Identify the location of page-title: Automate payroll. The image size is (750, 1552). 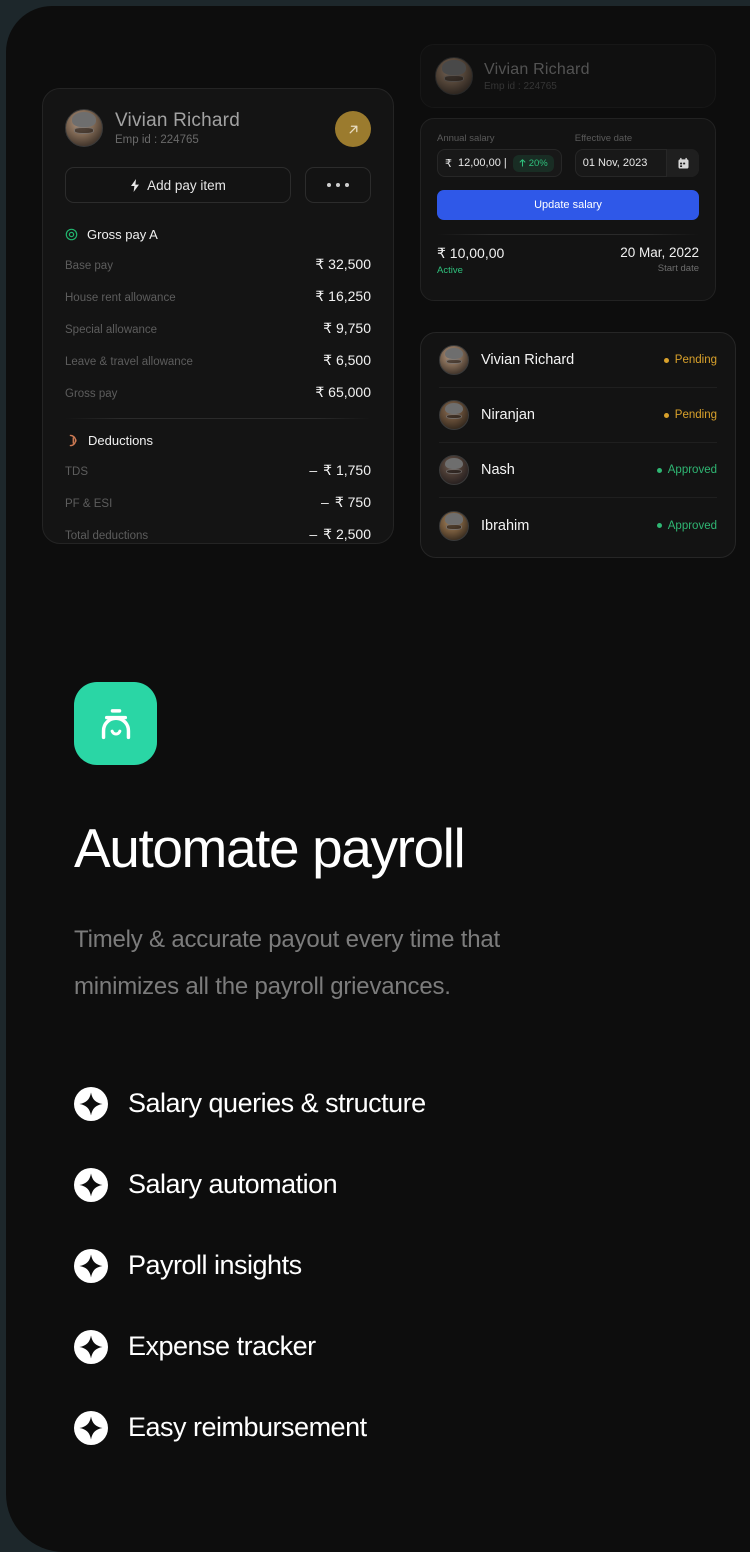
(270, 848).